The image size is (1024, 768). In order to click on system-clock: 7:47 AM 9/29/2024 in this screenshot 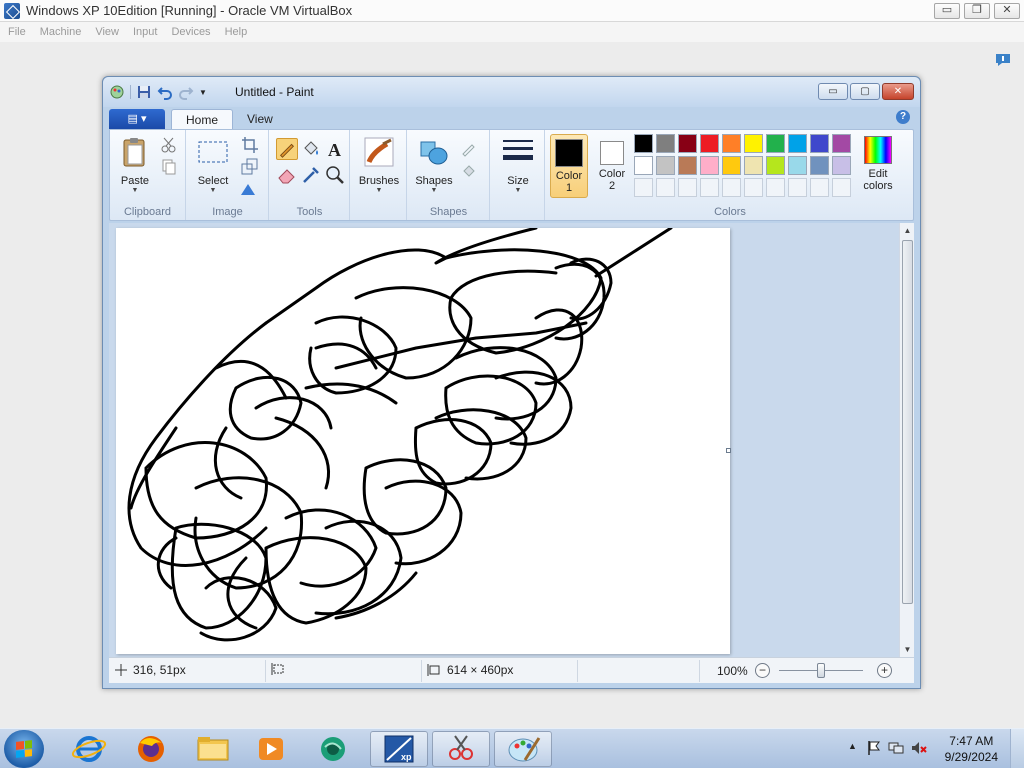, I will do `click(971, 749)`.